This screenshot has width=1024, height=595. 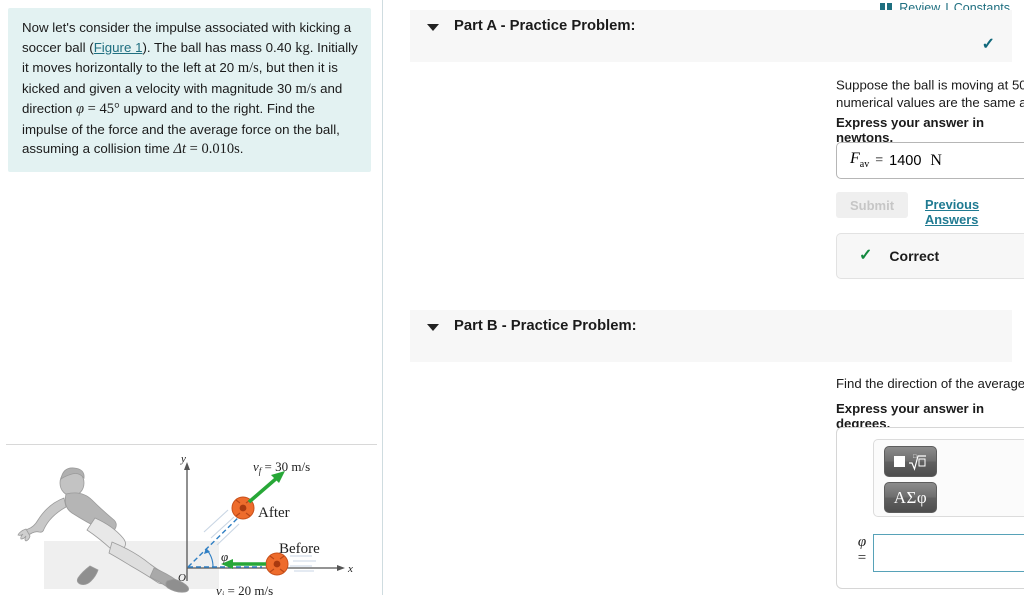 I want to click on greek-symbols-button: ΑΣφ, so click(x=910, y=497).